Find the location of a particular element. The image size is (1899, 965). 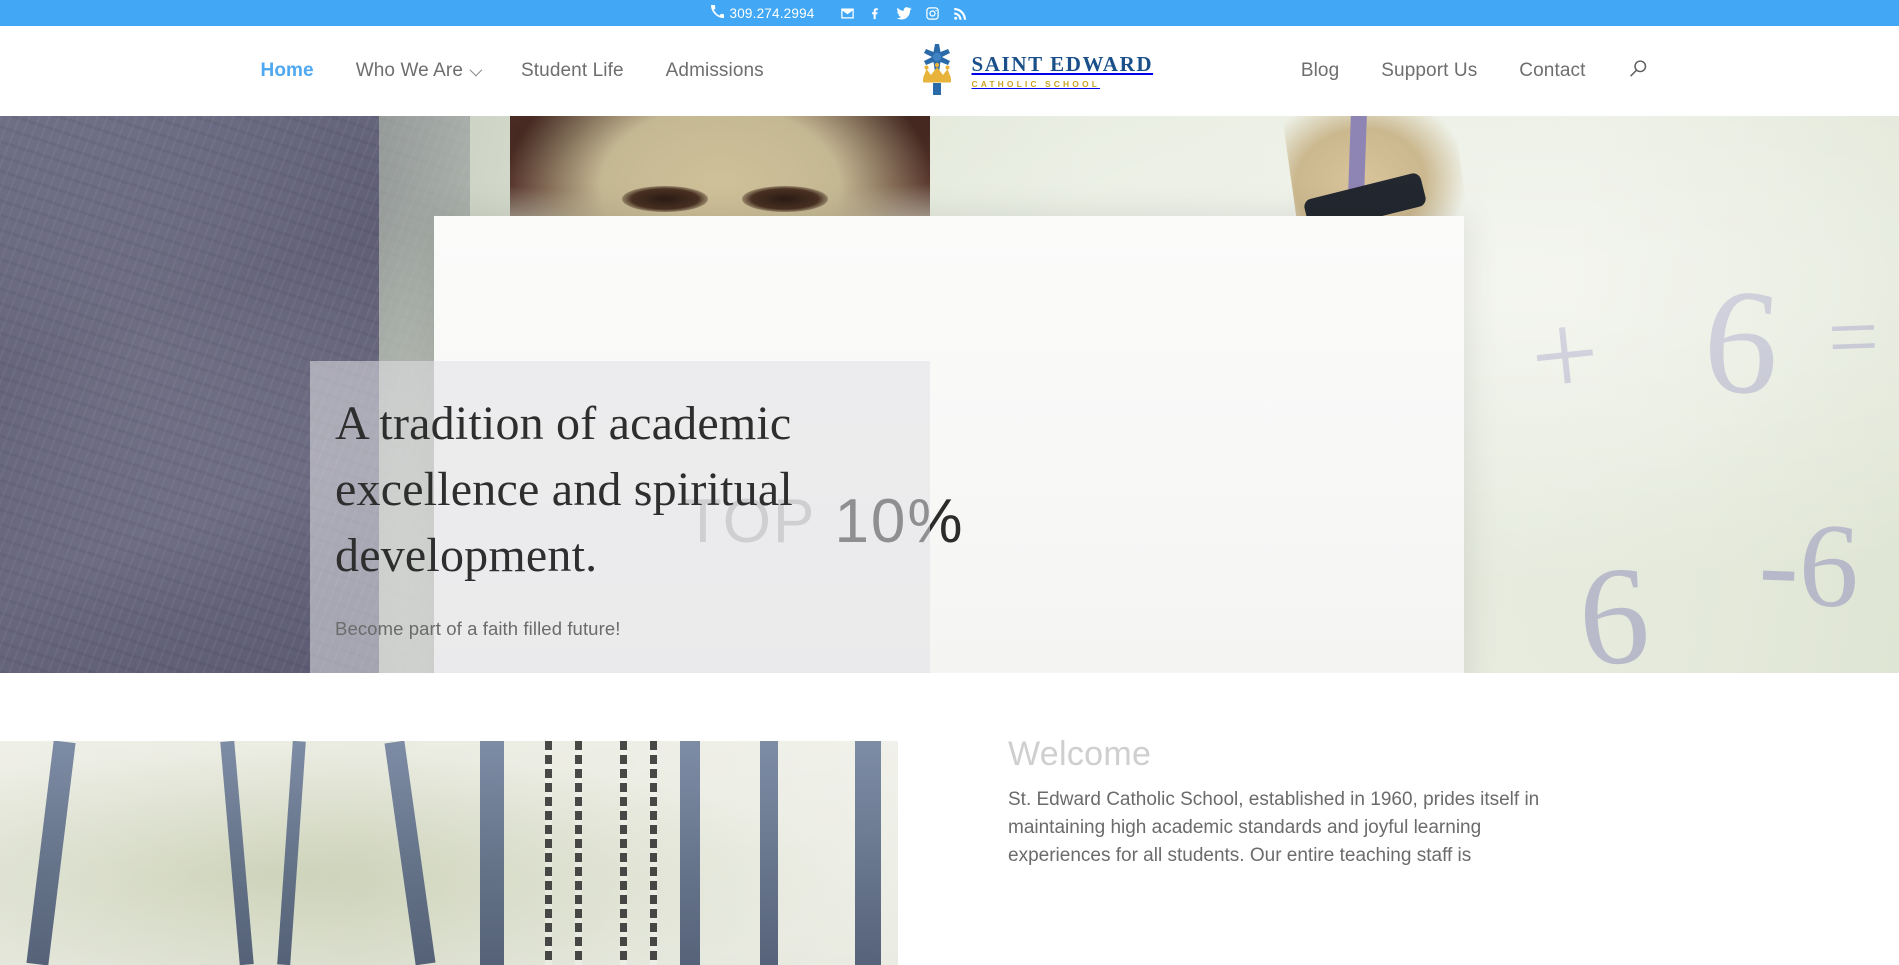

handwriting-equals: = is located at coordinates (1853, 337).